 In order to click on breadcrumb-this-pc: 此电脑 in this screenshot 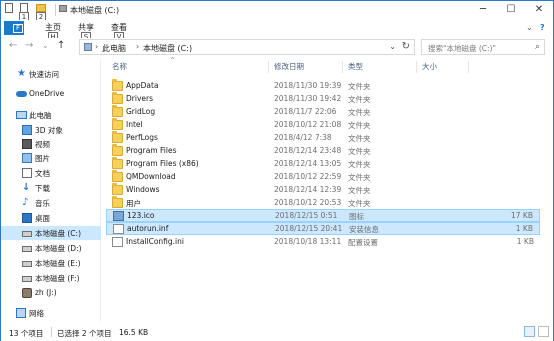, I will do `click(114, 48)`.